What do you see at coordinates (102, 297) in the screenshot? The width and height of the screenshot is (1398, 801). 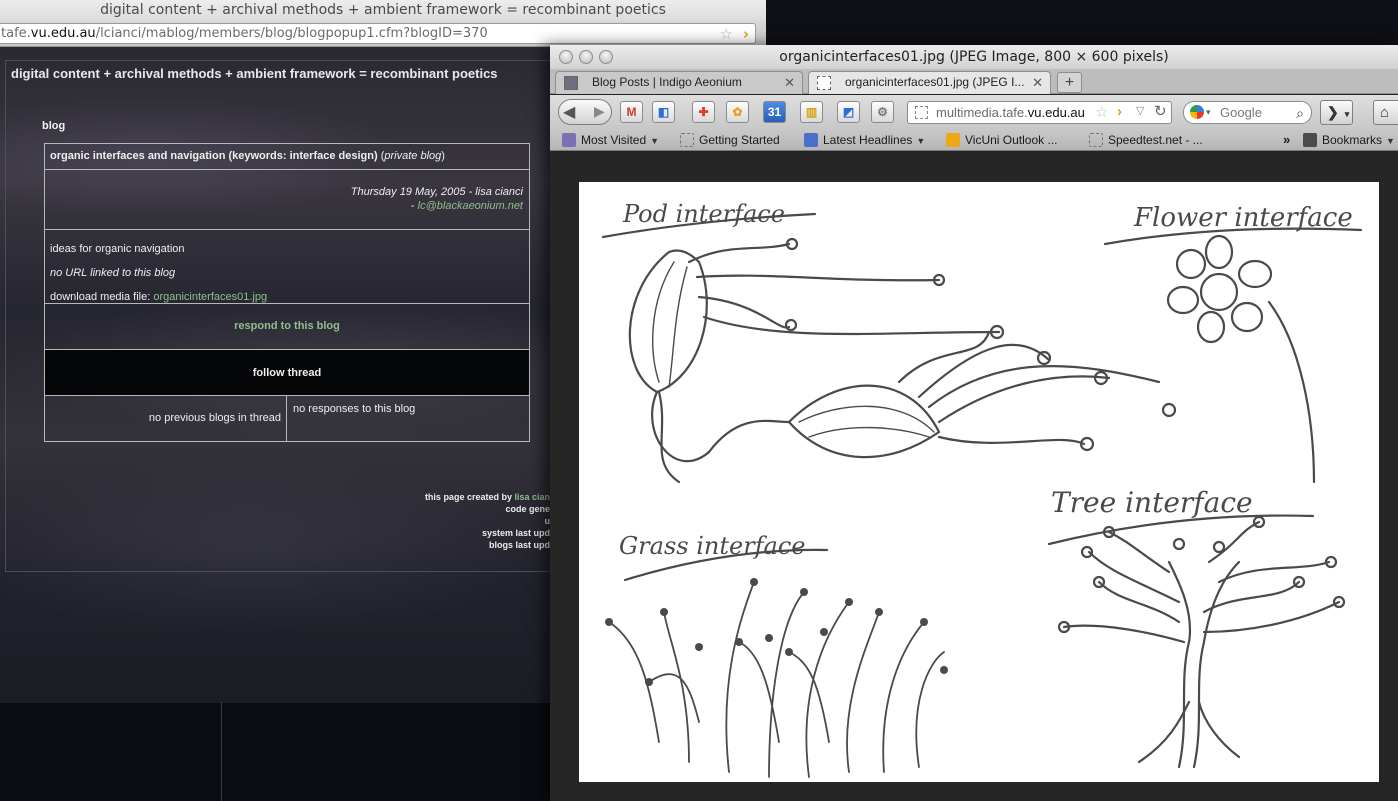 I see `download-label: download media file:` at bounding box center [102, 297].